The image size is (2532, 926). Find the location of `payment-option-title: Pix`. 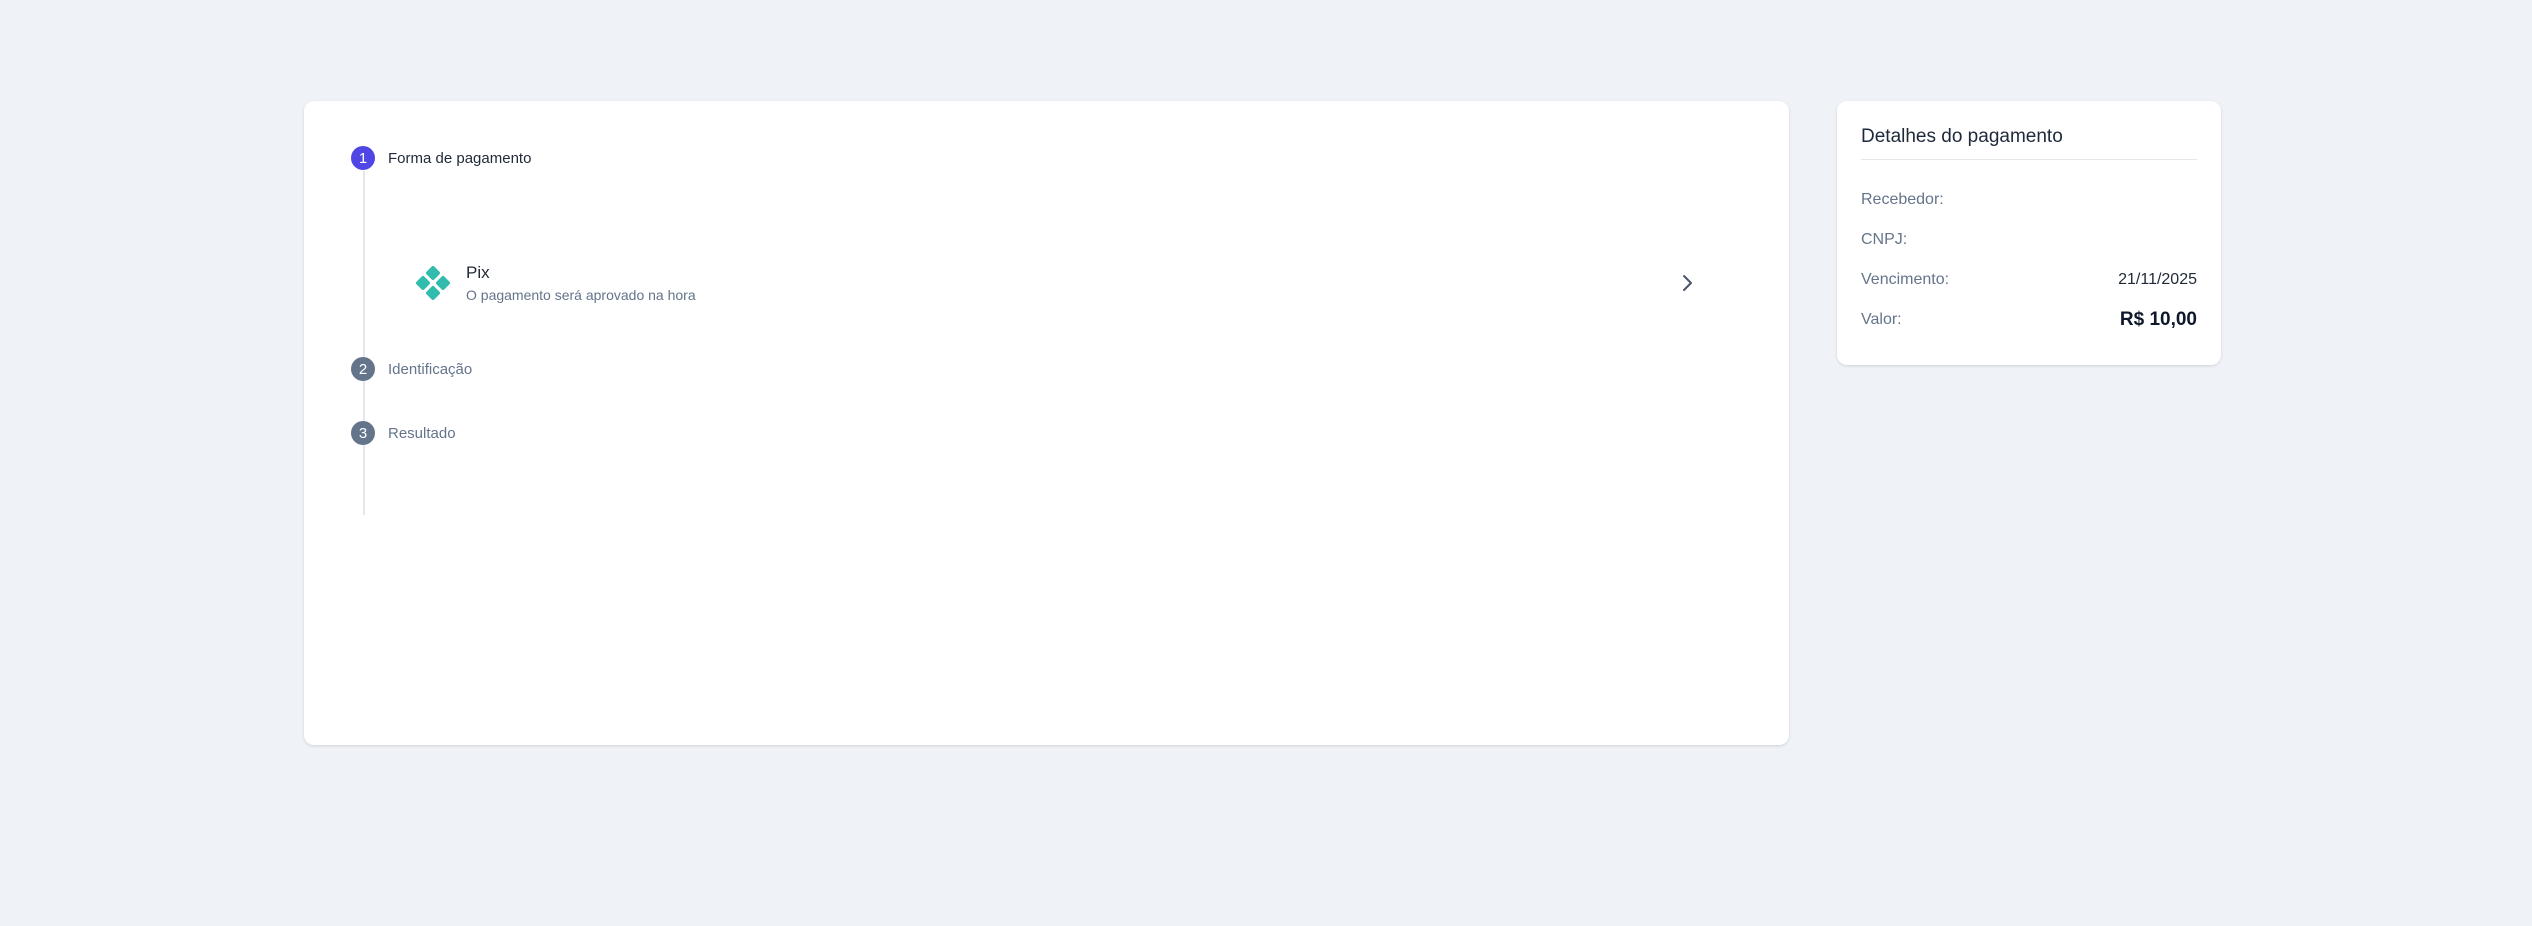

payment-option-title: Pix is located at coordinates (478, 272).